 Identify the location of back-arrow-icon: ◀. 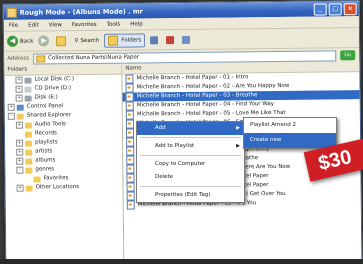
(12, 41).